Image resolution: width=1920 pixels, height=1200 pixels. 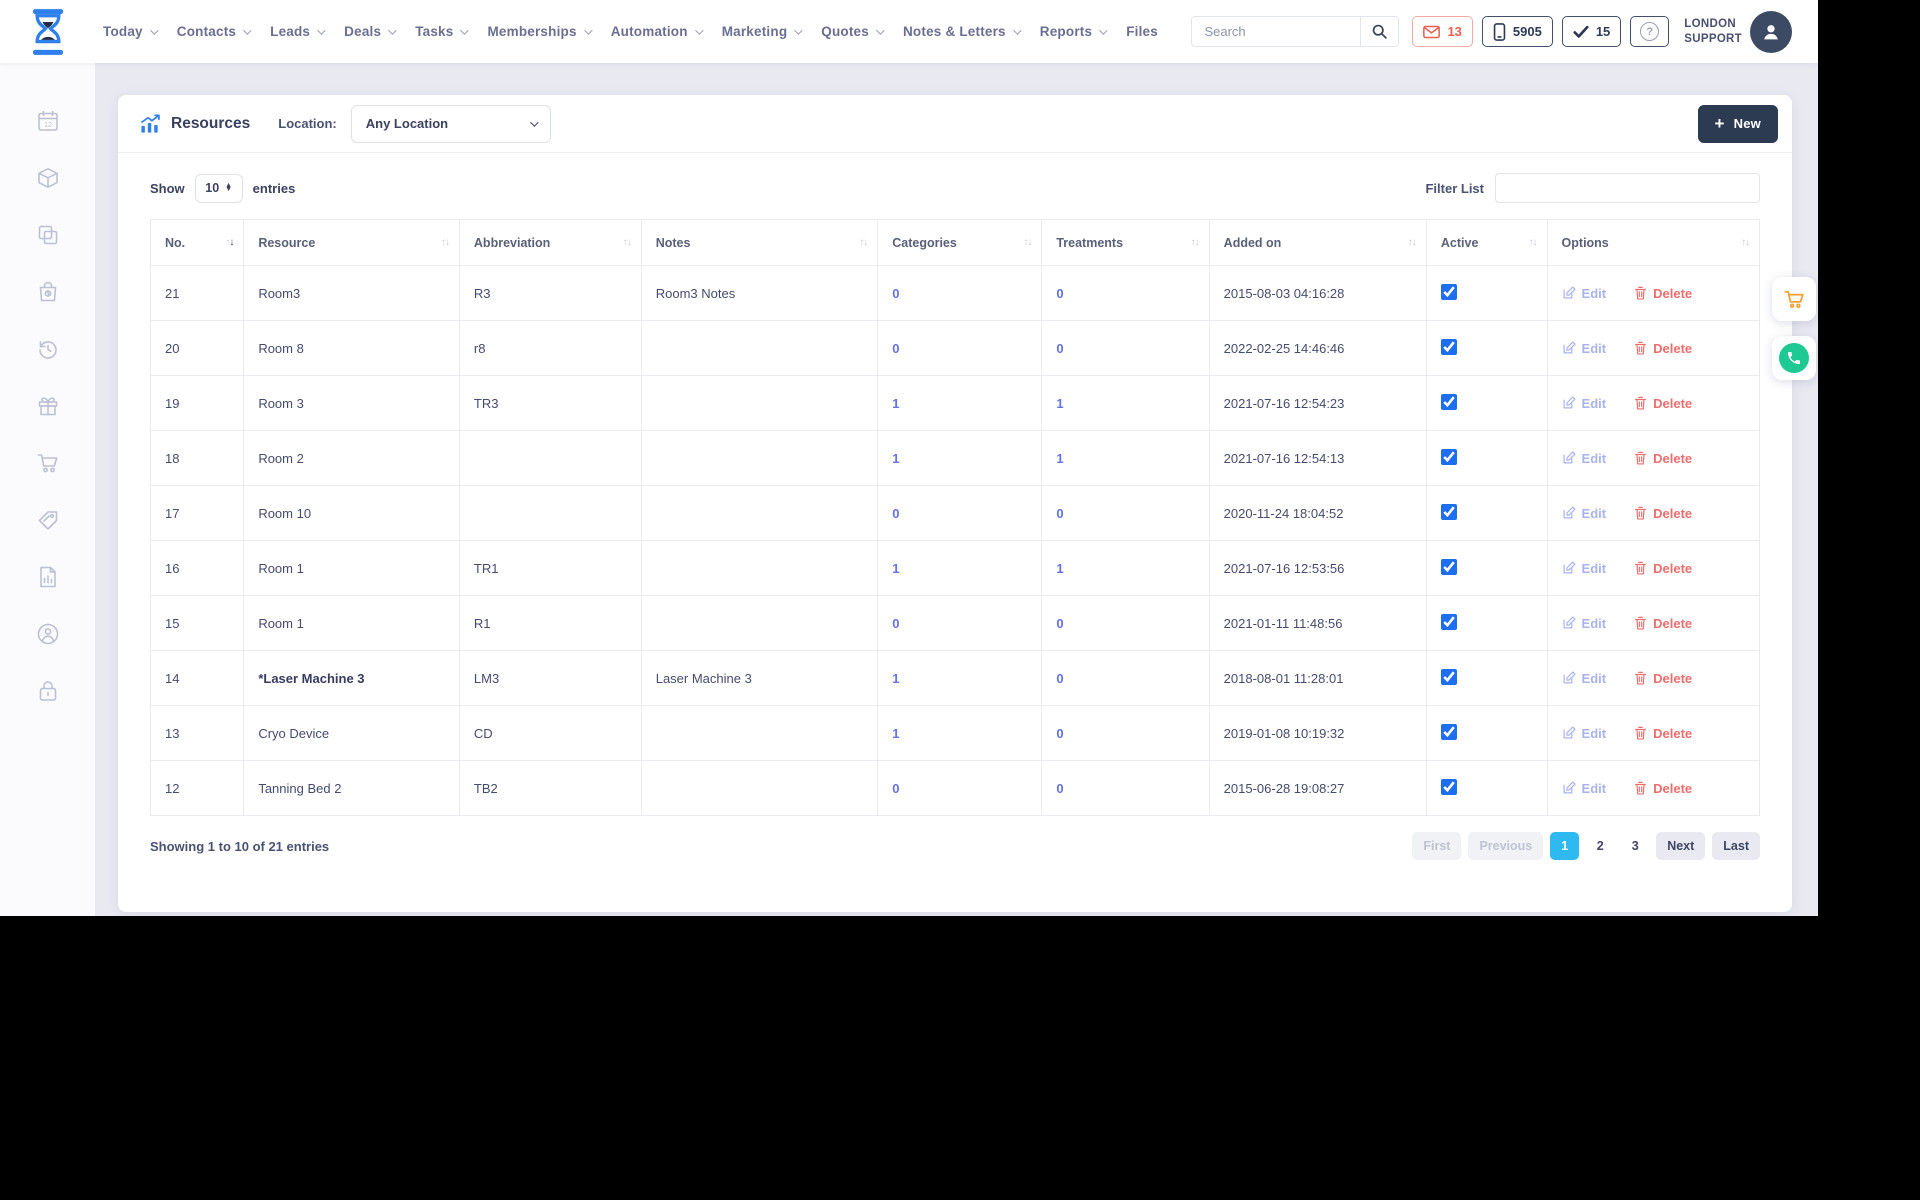 I want to click on nav-item-marketing: Marketing, so click(x=762, y=31).